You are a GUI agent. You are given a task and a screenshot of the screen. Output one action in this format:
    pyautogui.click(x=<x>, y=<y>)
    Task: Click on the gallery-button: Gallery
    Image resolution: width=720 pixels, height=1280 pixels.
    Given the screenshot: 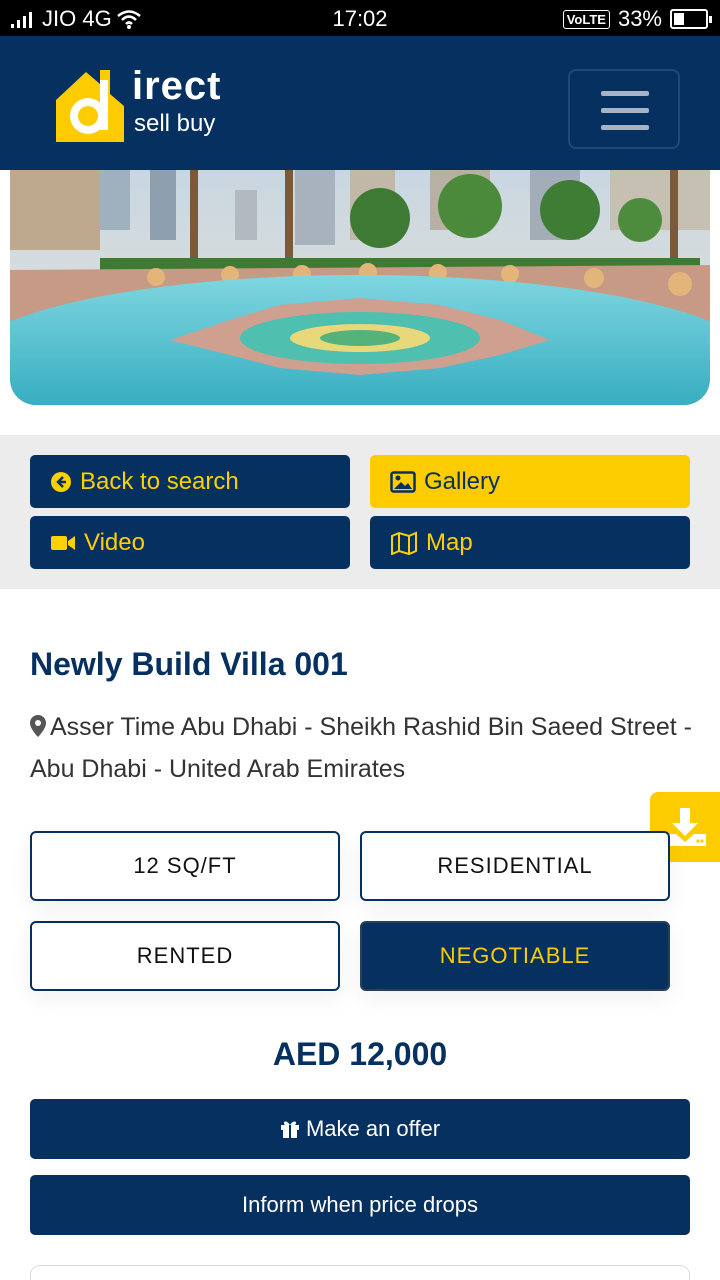 What is the action you would take?
    pyautogui.click(x=530, y=481)
    